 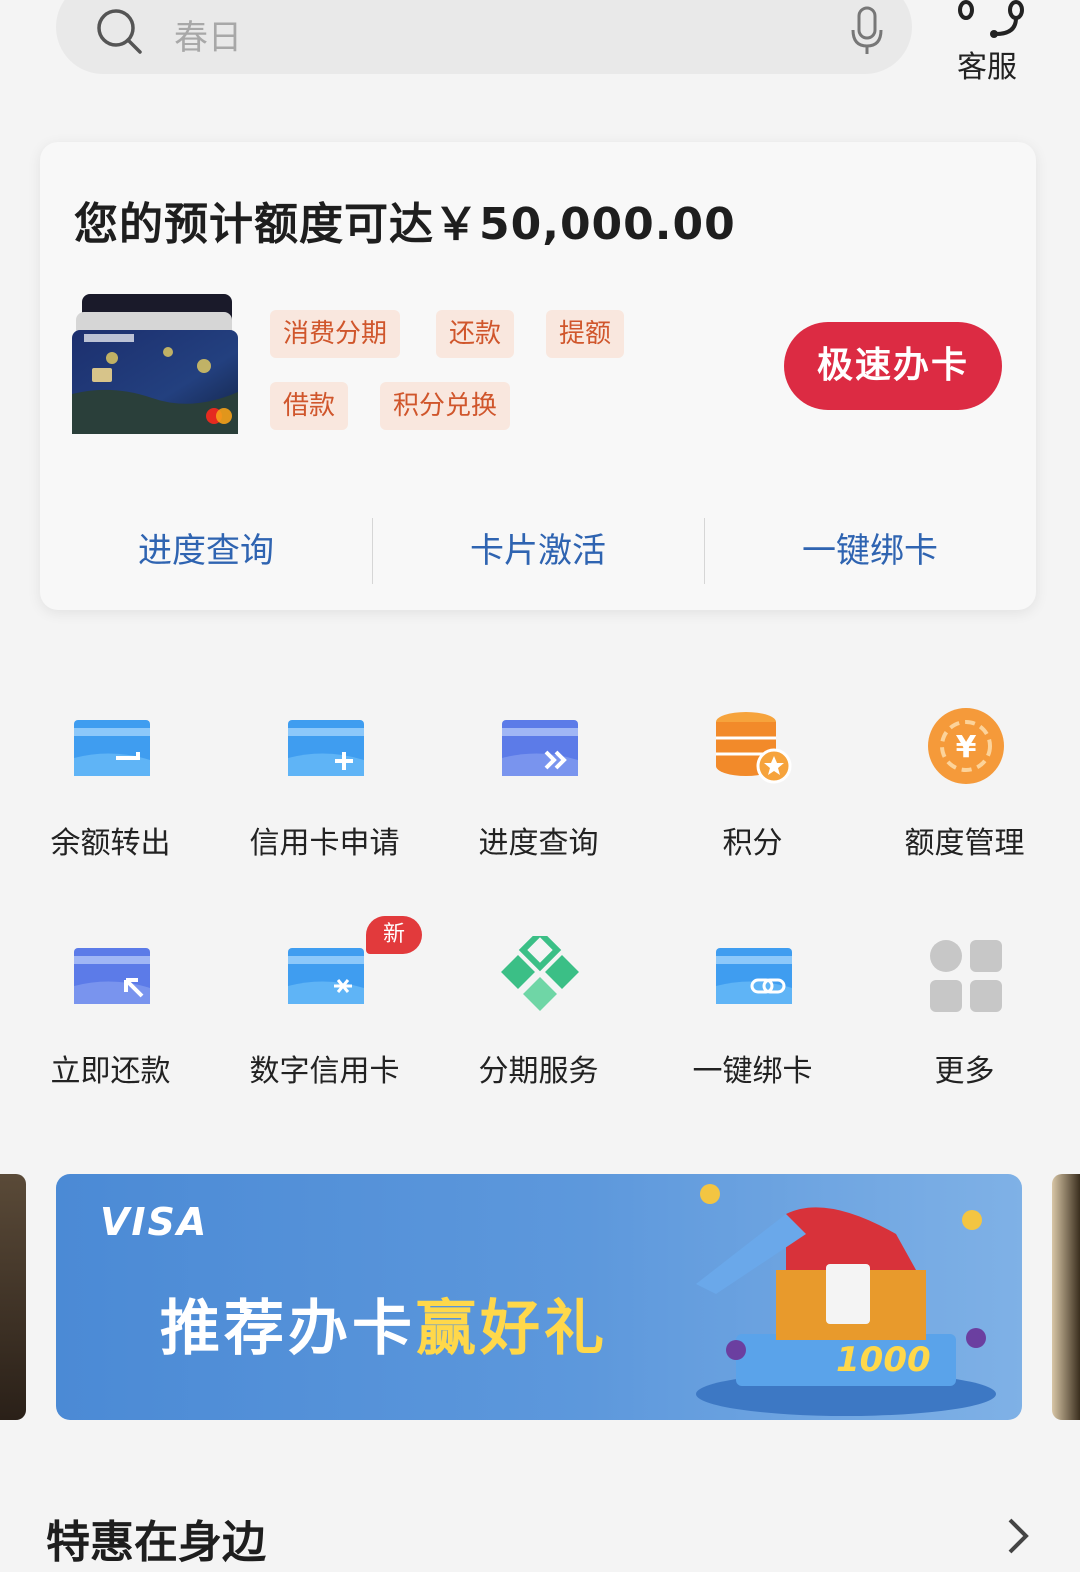 What do you see at coordinates (208, 34) in the screenshot?
I see `search-placeholder: 春日` at bounding box center [208, 34].